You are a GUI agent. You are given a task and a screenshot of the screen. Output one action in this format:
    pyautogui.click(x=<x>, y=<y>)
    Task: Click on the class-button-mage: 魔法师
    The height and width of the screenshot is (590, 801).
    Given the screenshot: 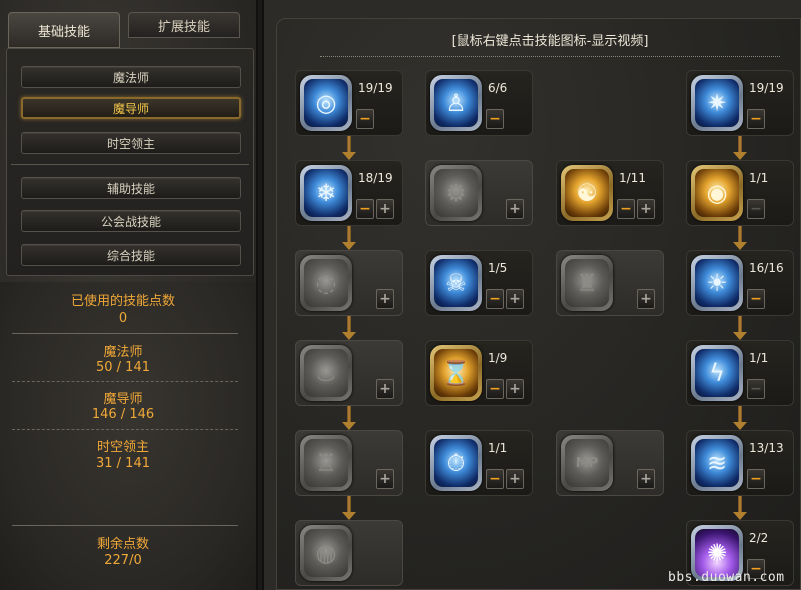 What is the action you would take?
    pyautogui.click(x=131, y=77)
    